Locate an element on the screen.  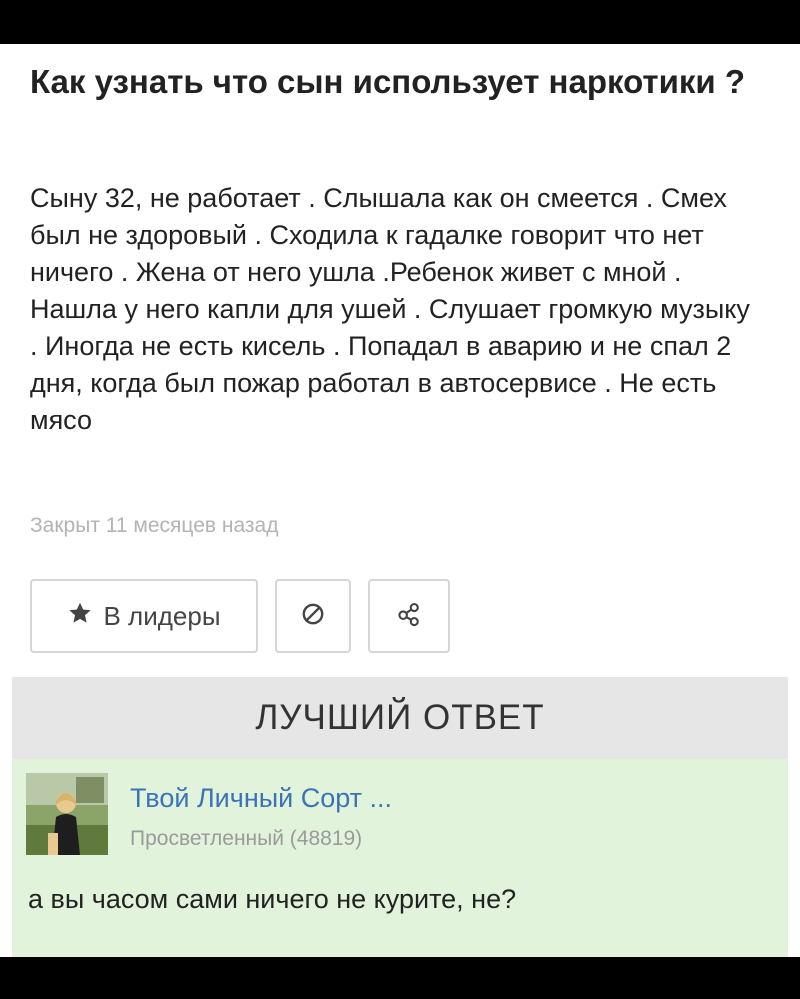
avatar is located at coordinates (67, 814).